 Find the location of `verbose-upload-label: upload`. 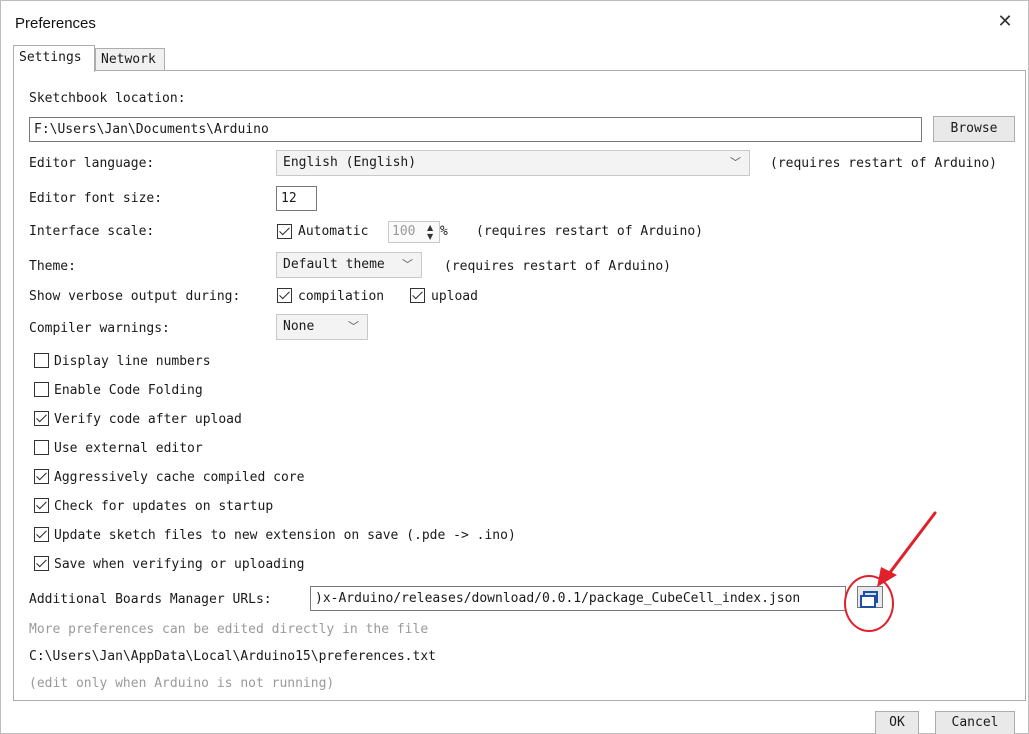

verbose-upload-label: upload is located at coordinates (454, 296).